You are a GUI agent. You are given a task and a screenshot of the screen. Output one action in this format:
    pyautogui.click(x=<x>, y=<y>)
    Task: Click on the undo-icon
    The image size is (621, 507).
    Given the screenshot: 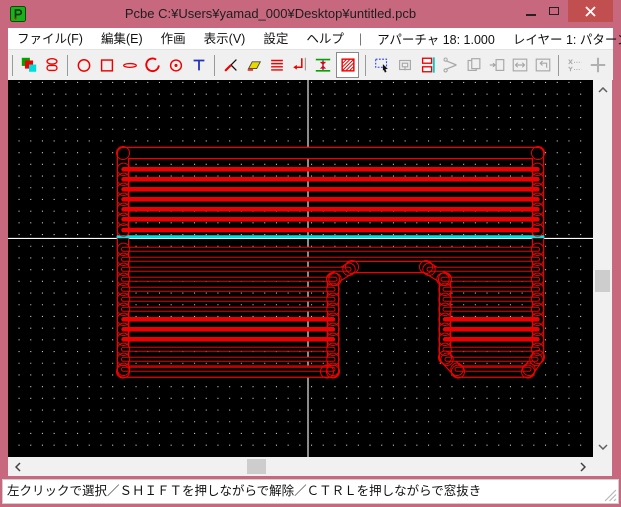 What is the action you would take?
    pyautogui.click(x=542, y=65)
    